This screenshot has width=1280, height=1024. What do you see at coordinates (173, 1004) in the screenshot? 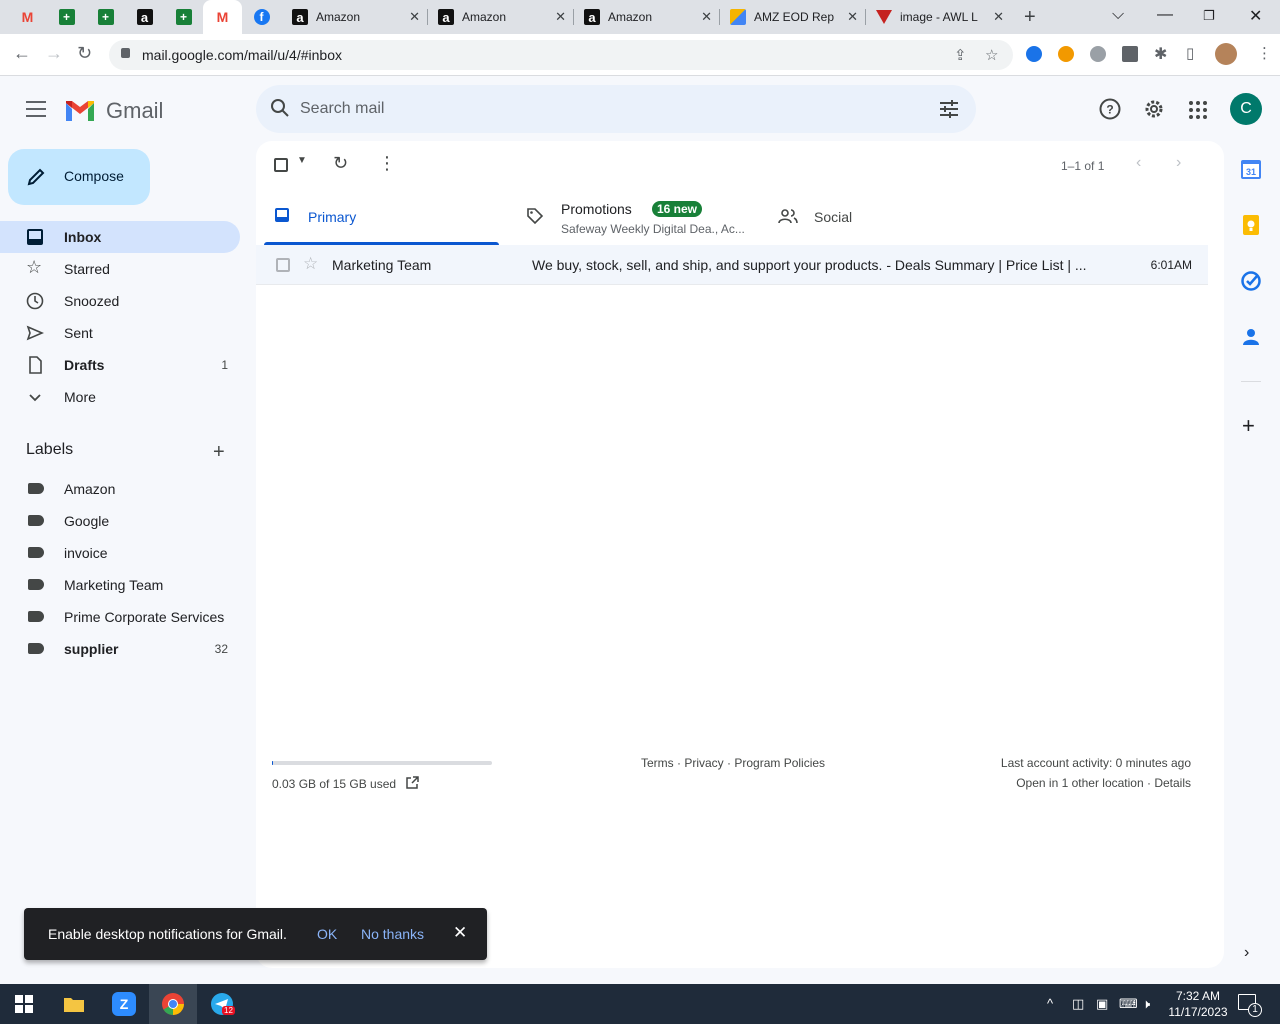
I see `taskbar-chrome` at bounding box center [173, 1004].